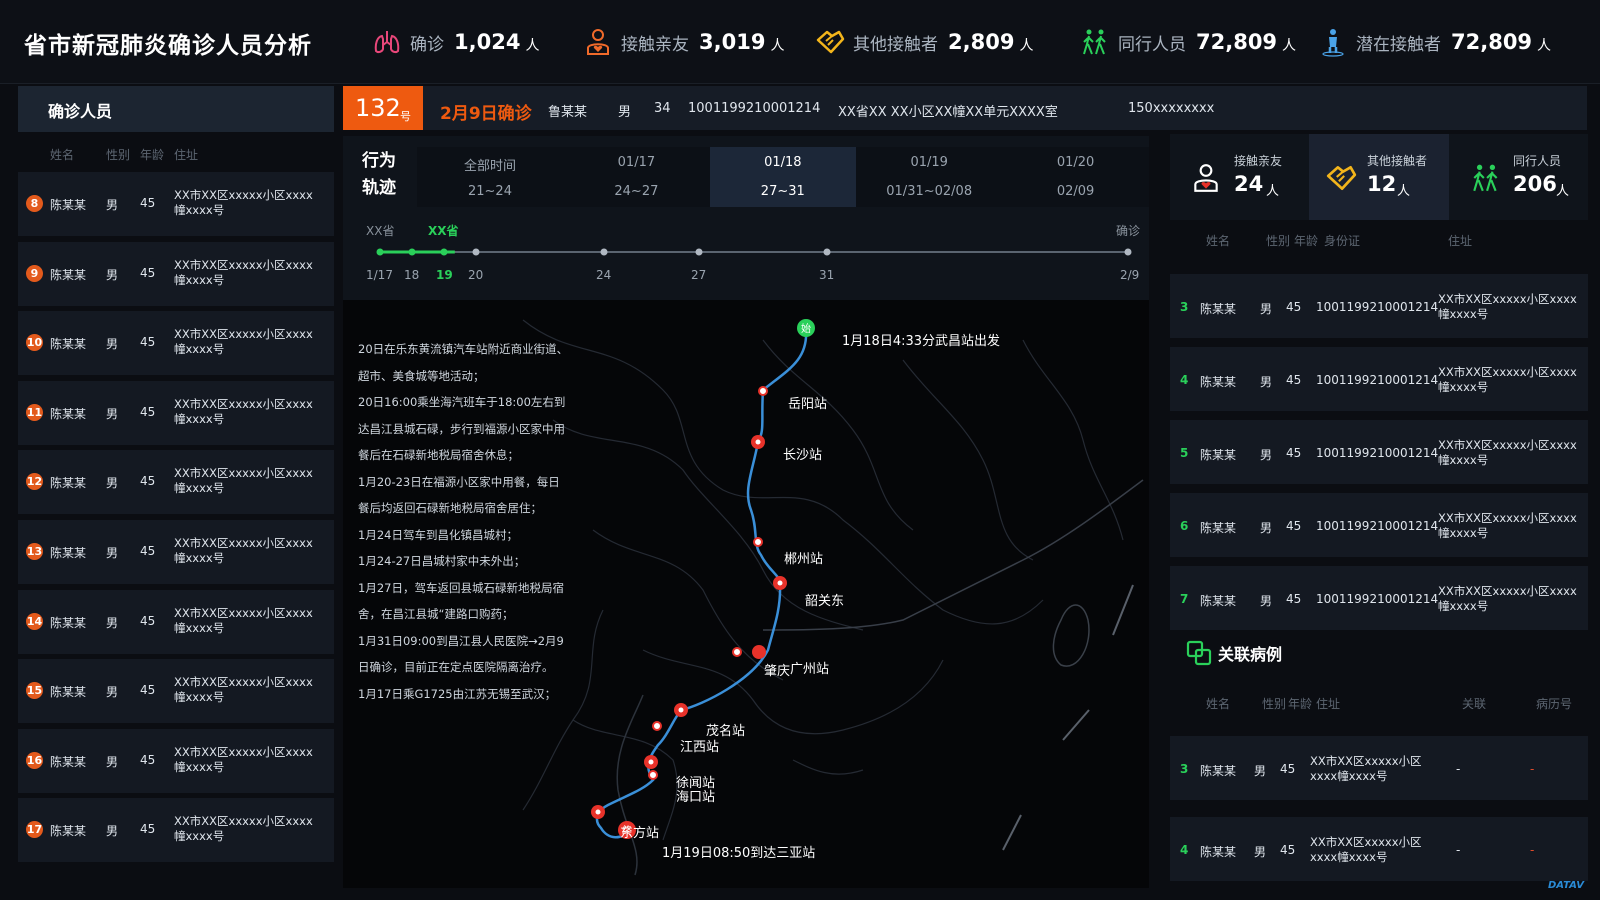 Image resolution: width=1600 pixels, height=900 pixels. I want to click on related-age: 45, so click(1288, 850).